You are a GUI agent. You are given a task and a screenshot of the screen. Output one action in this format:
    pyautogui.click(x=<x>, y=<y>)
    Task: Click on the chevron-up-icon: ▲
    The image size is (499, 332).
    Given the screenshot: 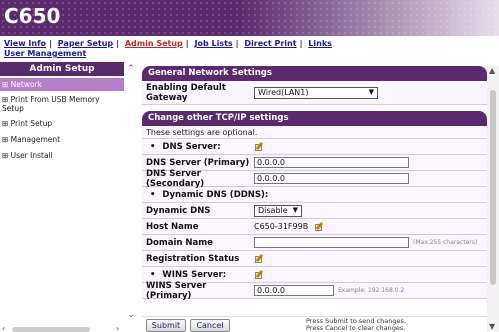 What is the action you would take?
    pyautogui.click(x=492, y=70)
    